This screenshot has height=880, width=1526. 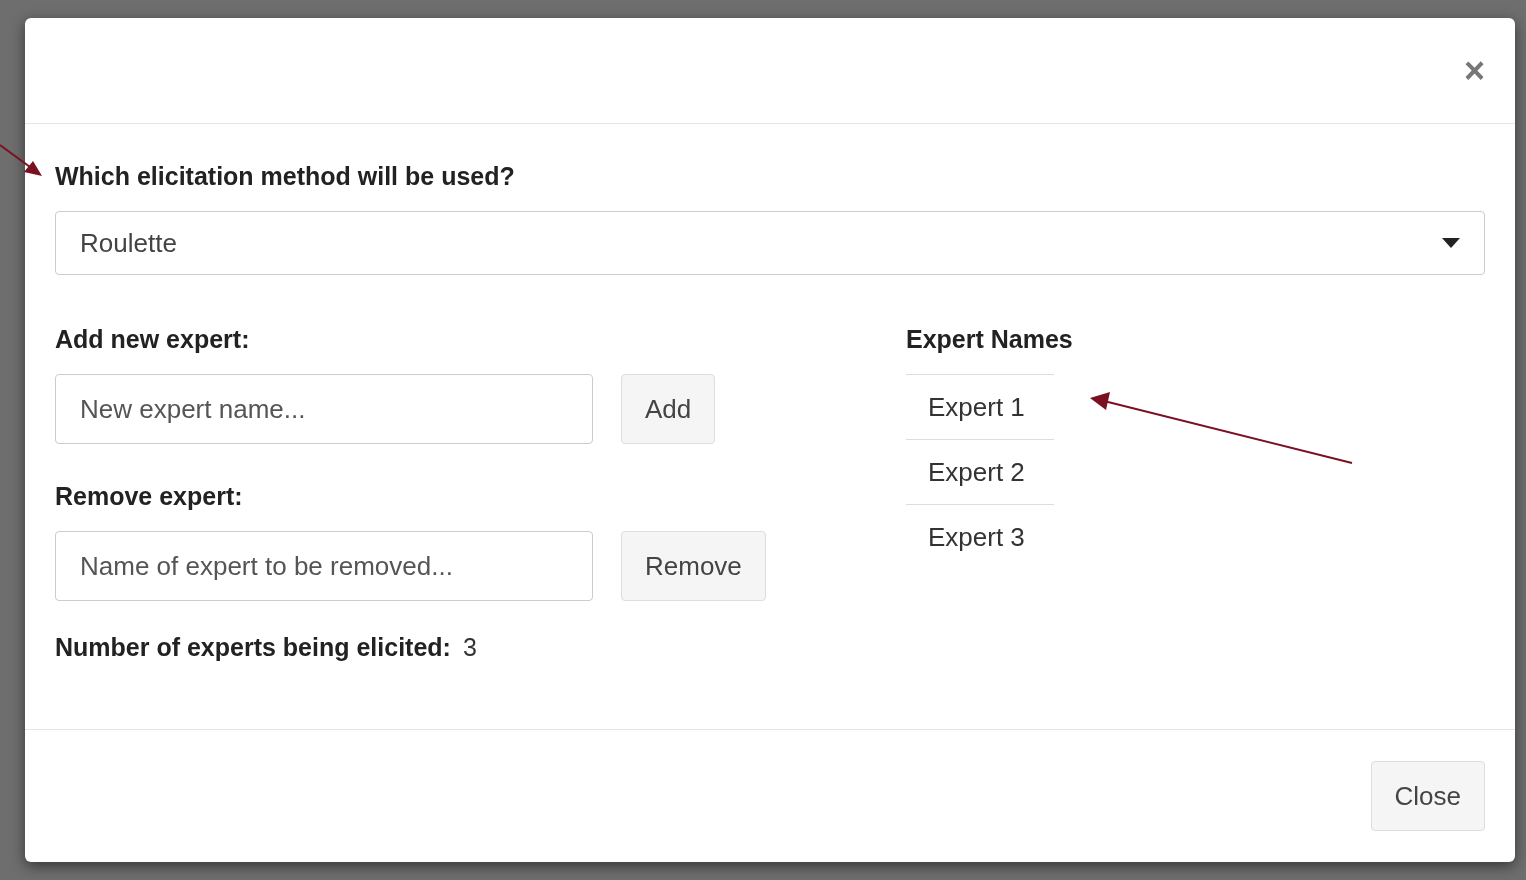 What do you see at coordinates (980, 471) in the screenshot?
I see `table-cell: Expert 2` at bounding box center [980, 471].